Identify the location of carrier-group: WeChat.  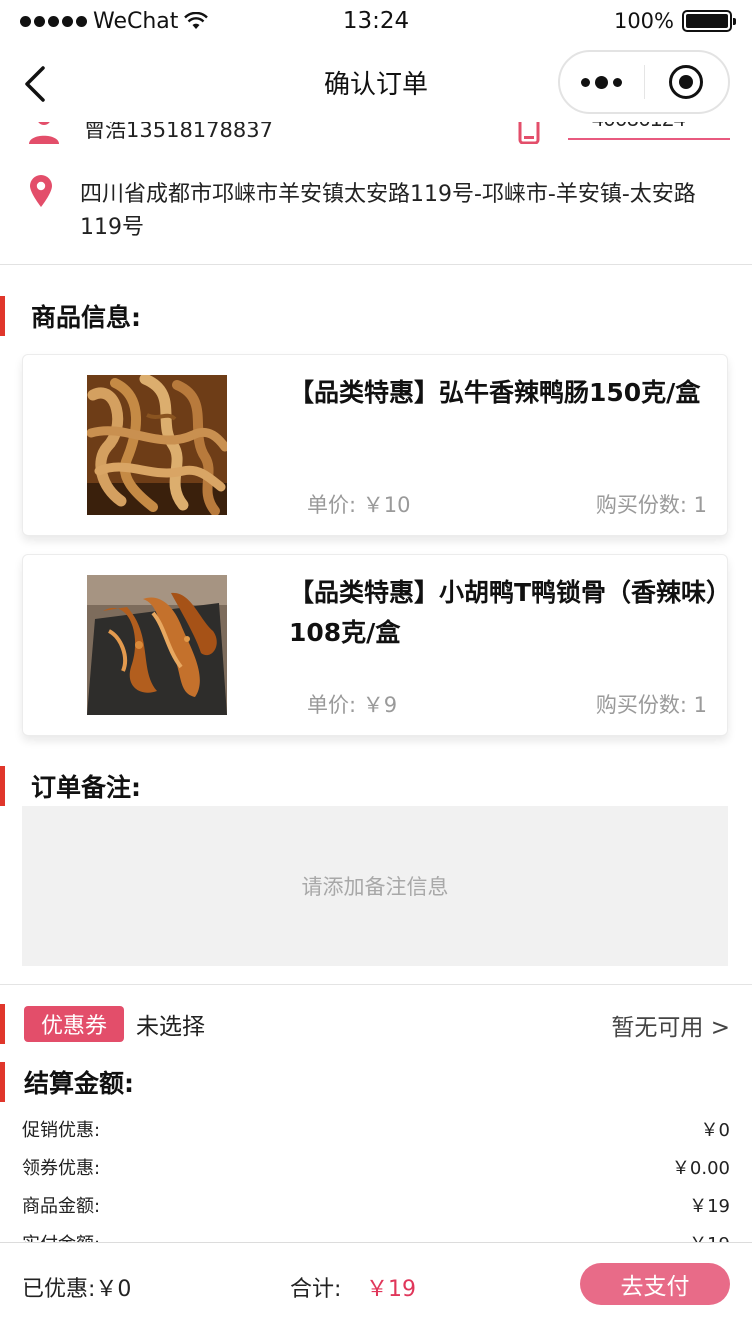
(114, 21).